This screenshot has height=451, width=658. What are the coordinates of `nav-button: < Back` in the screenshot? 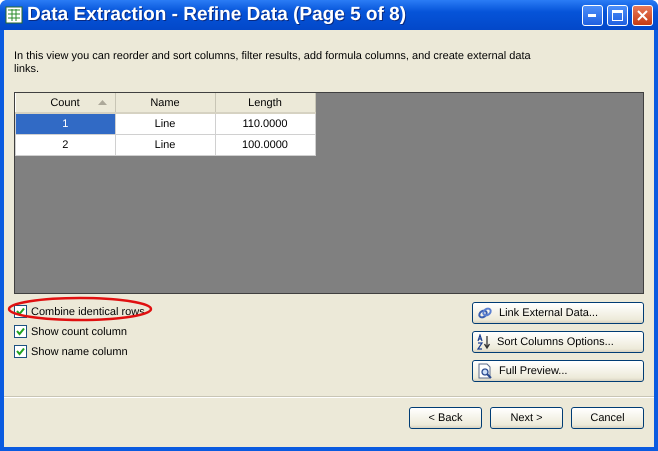 It's located at (445, 418).